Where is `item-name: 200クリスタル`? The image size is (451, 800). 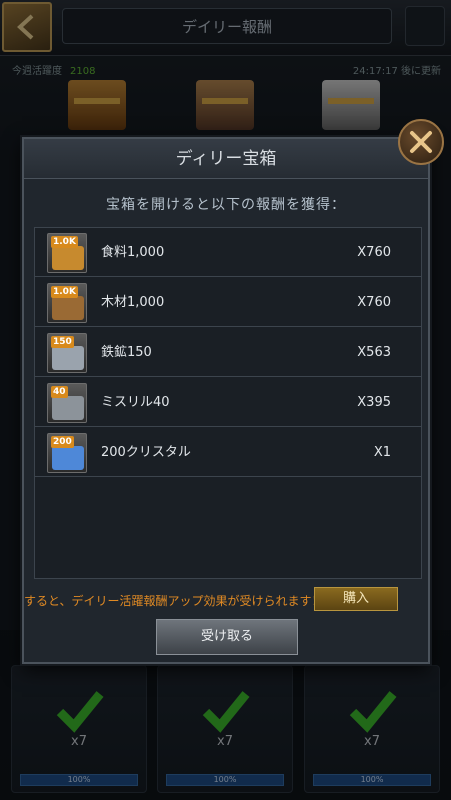
item-name: 200クリスタル is located at coordinates (146, 452).